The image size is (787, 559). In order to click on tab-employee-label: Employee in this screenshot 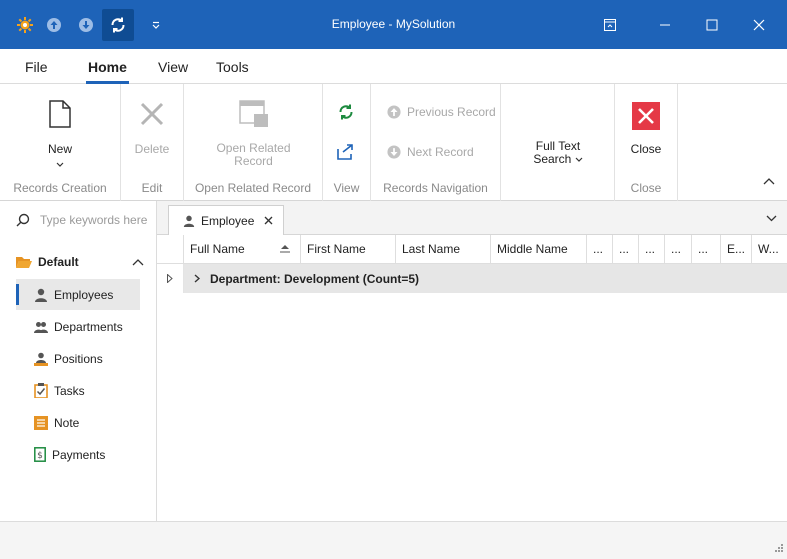, I will do `click(228, 221)`.